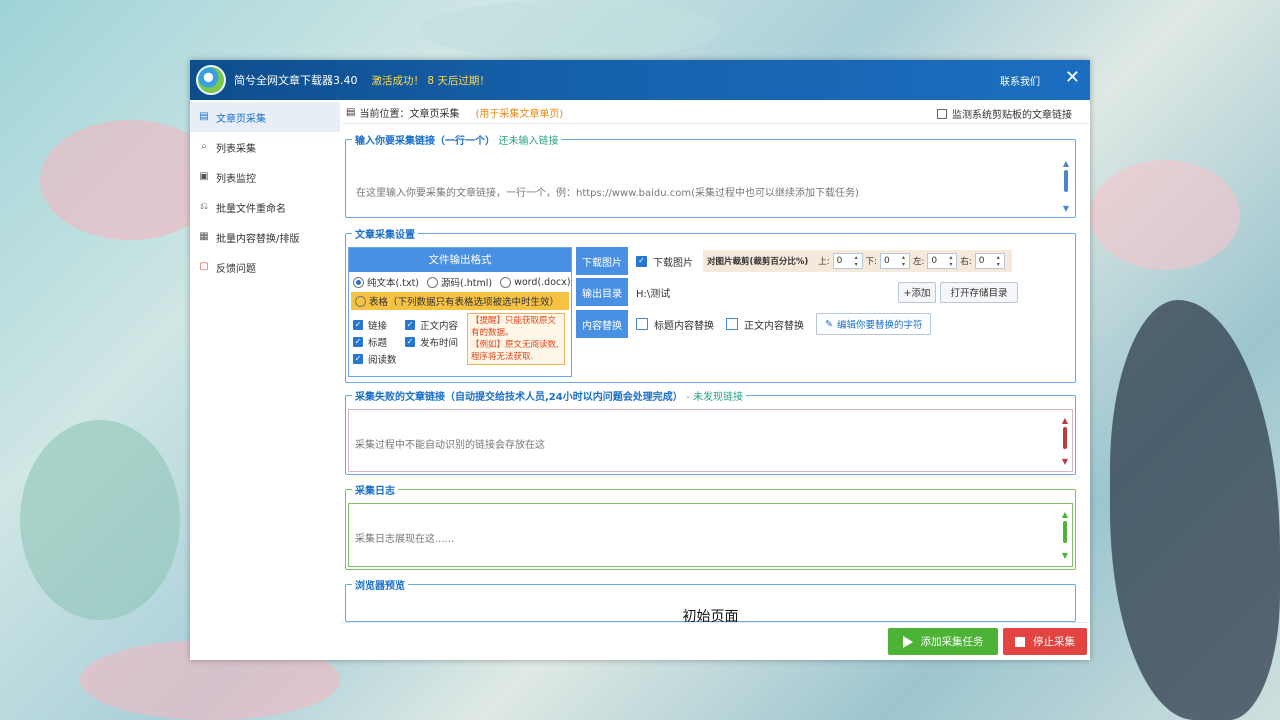 This screenshot has height=720, width=1280. Describe the element at coordinates (450, 445) in the screenshot. I see `failed-placeholder: 采集过程中不能自动识别的链接会存放在这` at that location.